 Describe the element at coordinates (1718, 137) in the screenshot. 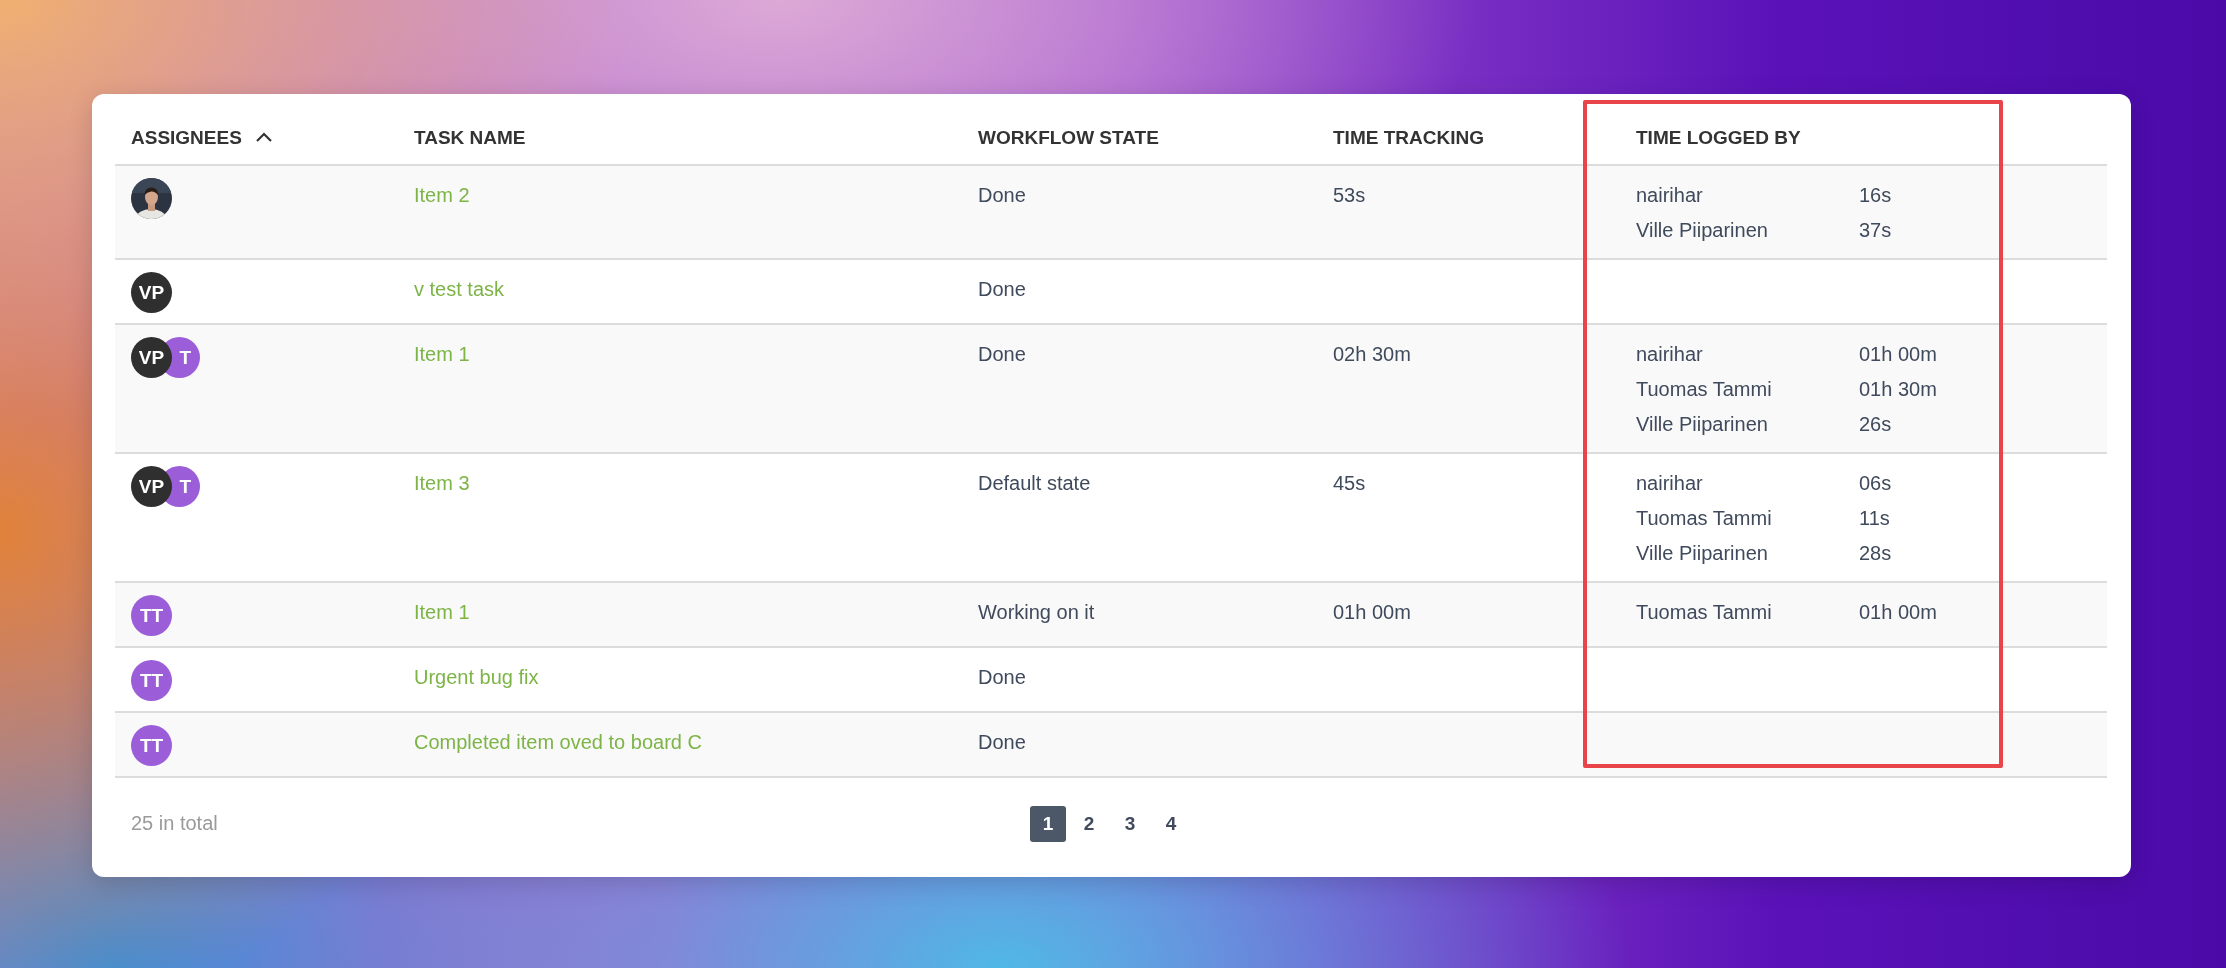

I see `column-header: TIME LOGGED BY` at that location.